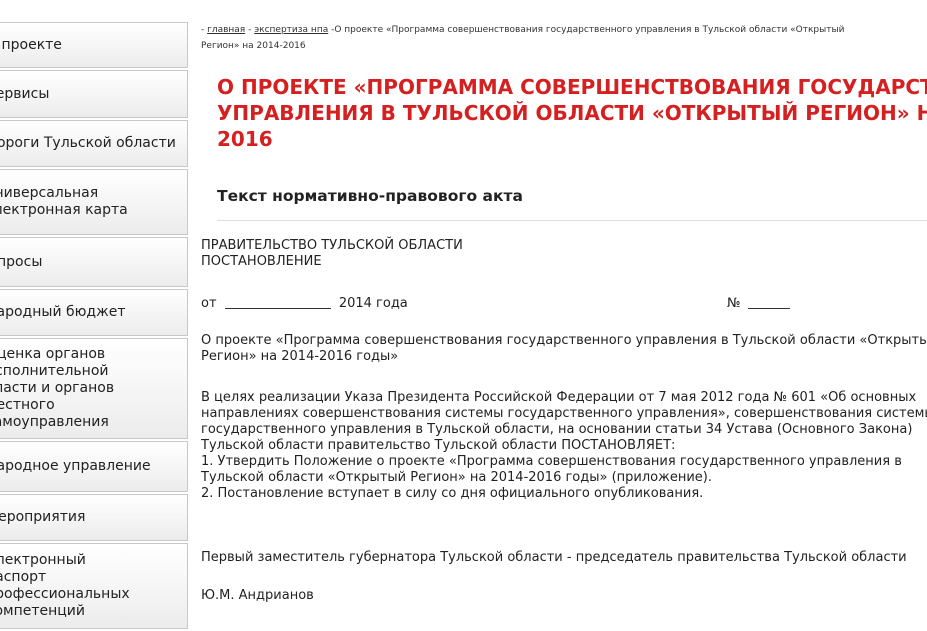  Describe the element at coordinates (291, 30) in the screenshot. I see `breadcrumb-section-link: экспертиза нпа` at that location.